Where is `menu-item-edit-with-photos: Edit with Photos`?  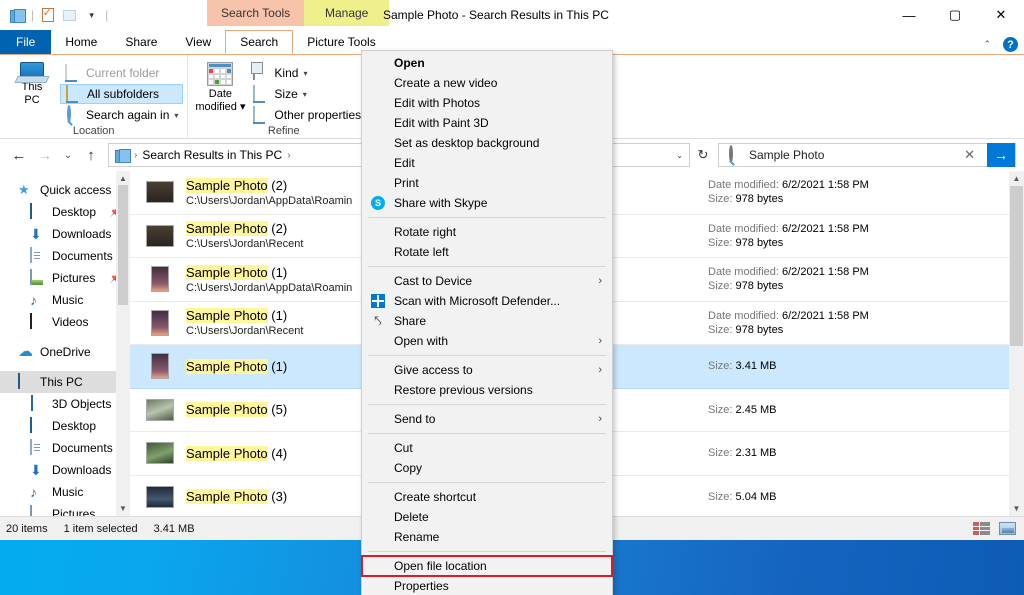 menu-item-edit-with-photos: Edit with Photos is located at coordinates (487, 103).